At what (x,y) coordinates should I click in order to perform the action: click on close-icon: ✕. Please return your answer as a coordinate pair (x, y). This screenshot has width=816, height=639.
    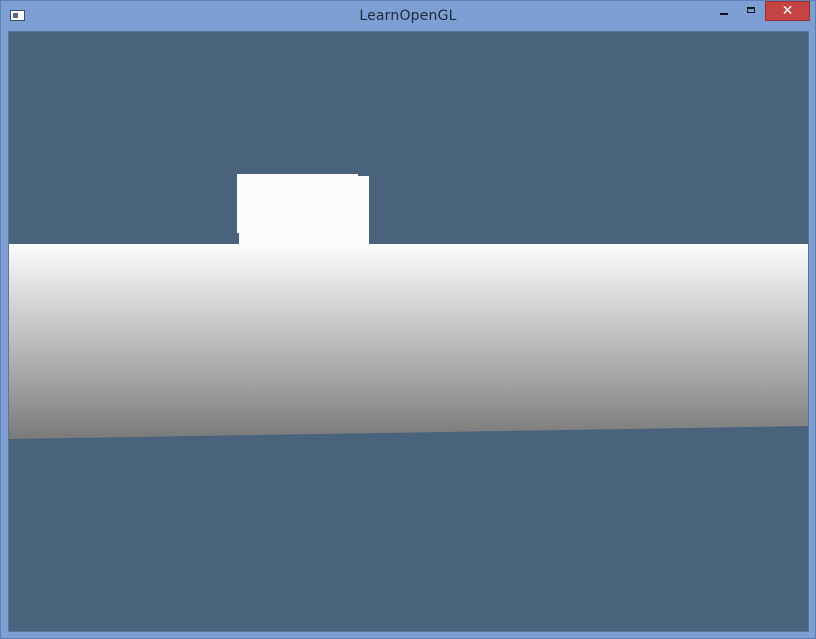
    Looking at the image, I should click on (787, 11).